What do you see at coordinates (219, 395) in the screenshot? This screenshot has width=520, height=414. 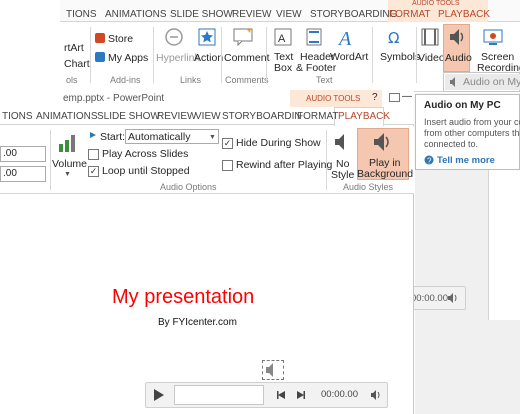 I see `seek-bar` at bounding box center [219, 395].